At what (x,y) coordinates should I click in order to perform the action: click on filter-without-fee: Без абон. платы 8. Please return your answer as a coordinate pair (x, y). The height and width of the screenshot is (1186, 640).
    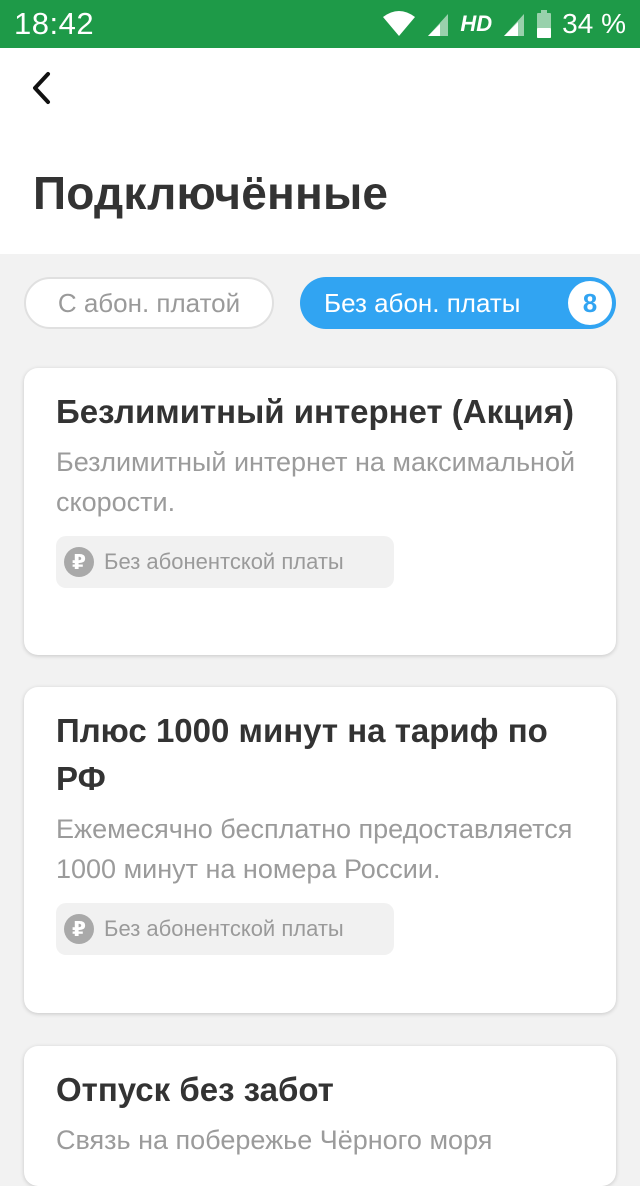
    Looking at the image, I should click on (458, 303).